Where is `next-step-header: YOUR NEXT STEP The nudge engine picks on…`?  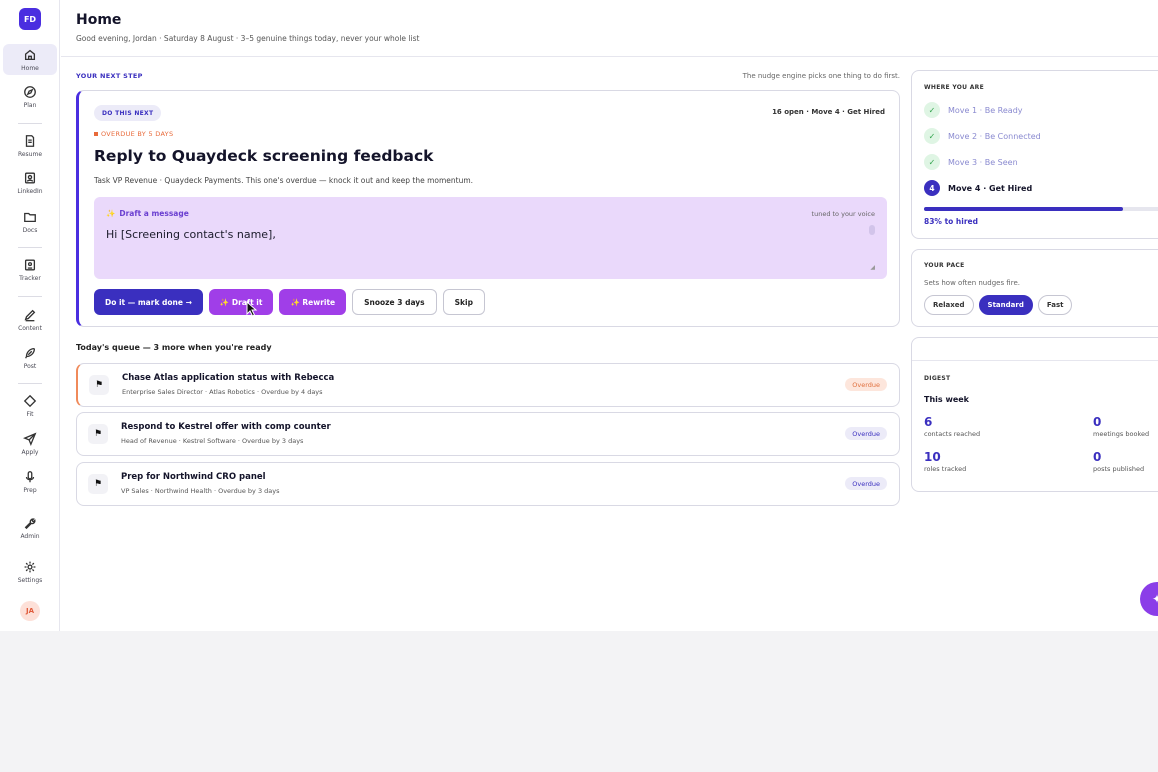 next-step-header: YOUR NEXT STEP The nudge engine picks on… is located at coordinates (488, 78).